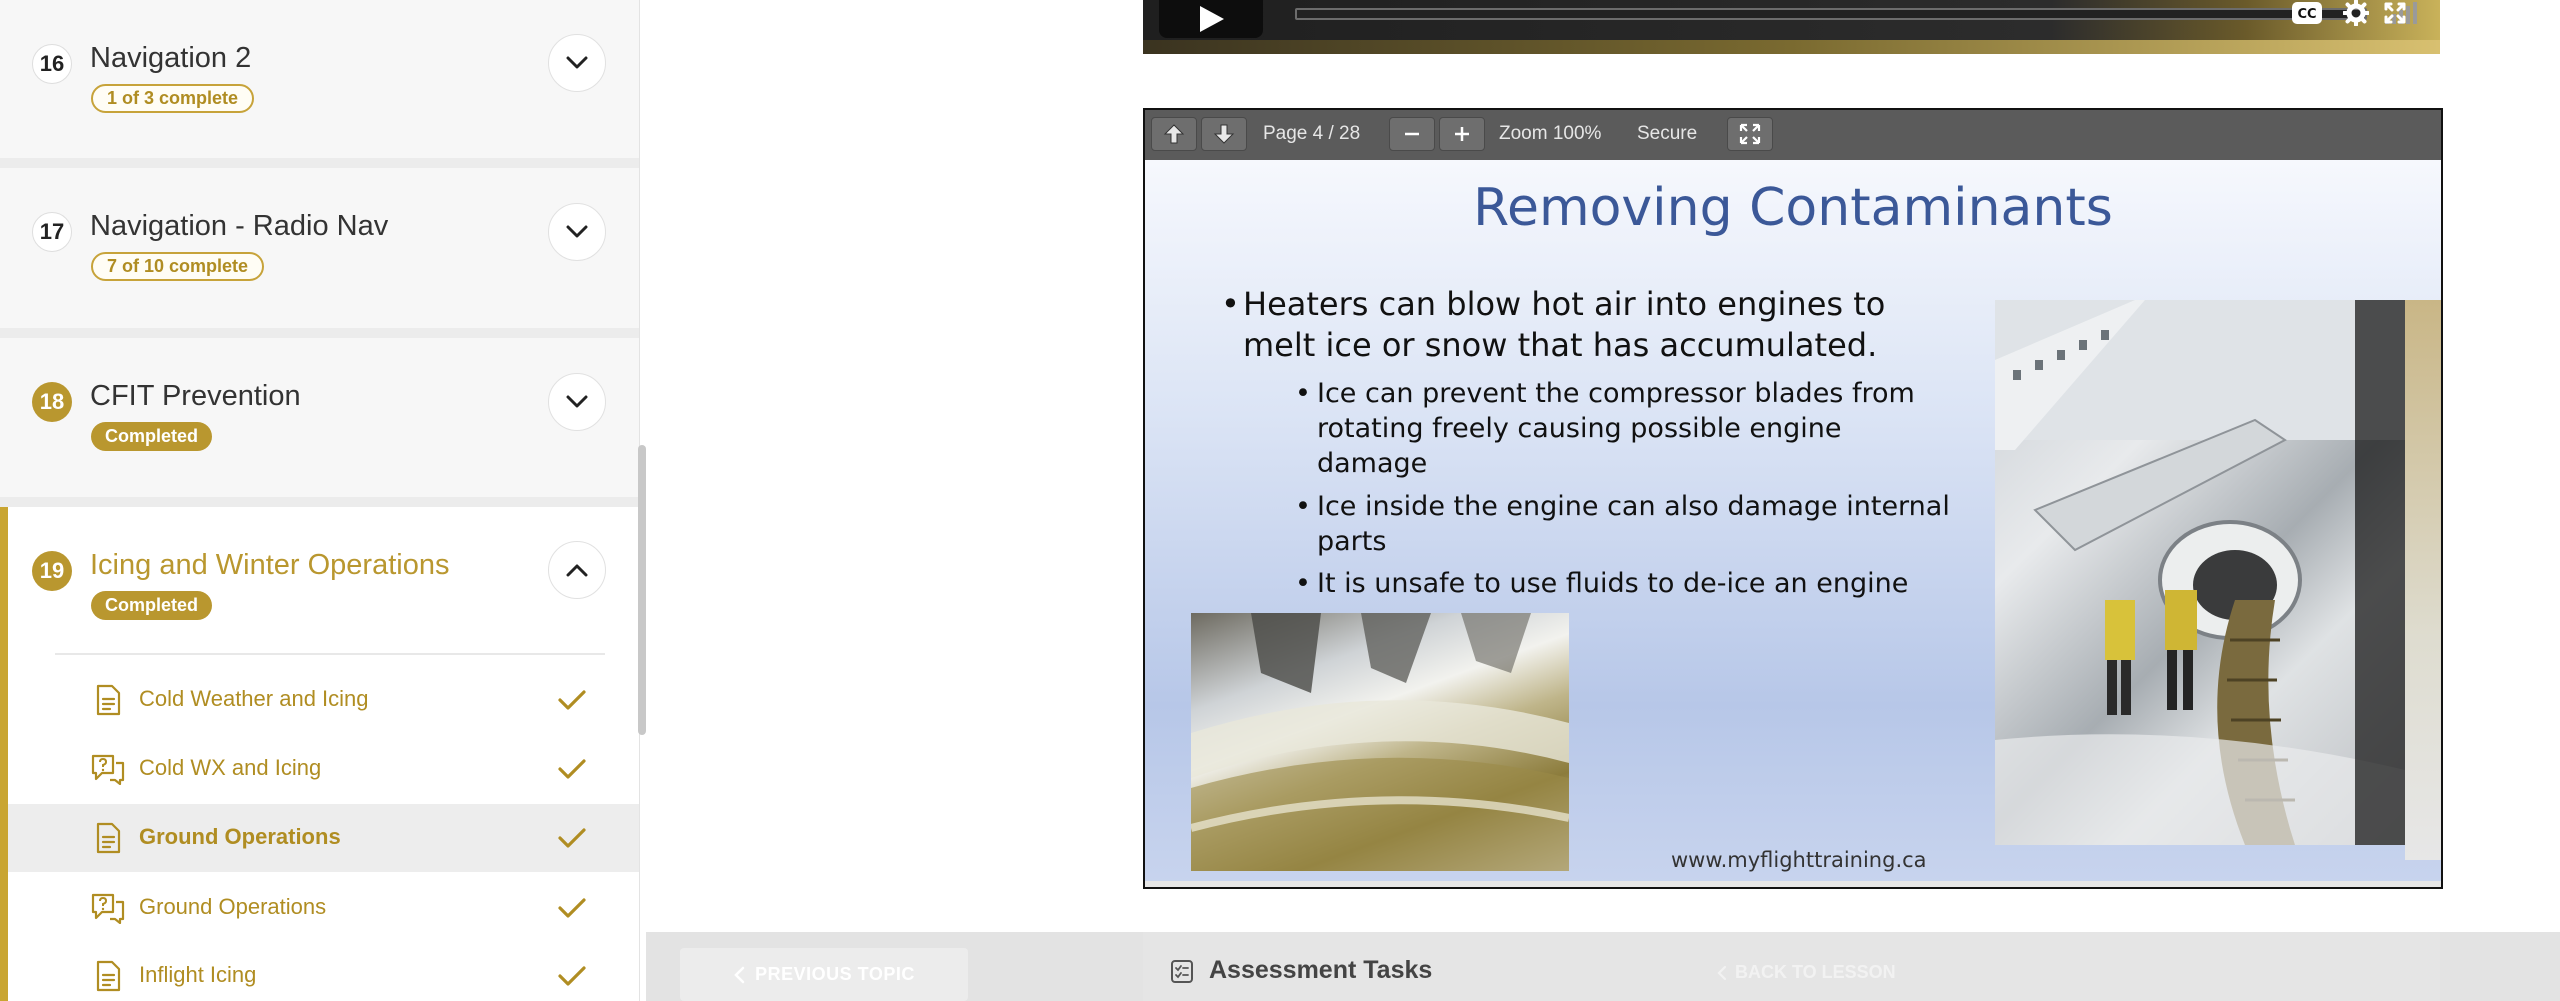 The width and height of the screenshot is (2560, 1001). What do you see at coordinates (1831, 14) in the screenshot?
I see `video-progress-bar` at bounding box center [1831, 14].